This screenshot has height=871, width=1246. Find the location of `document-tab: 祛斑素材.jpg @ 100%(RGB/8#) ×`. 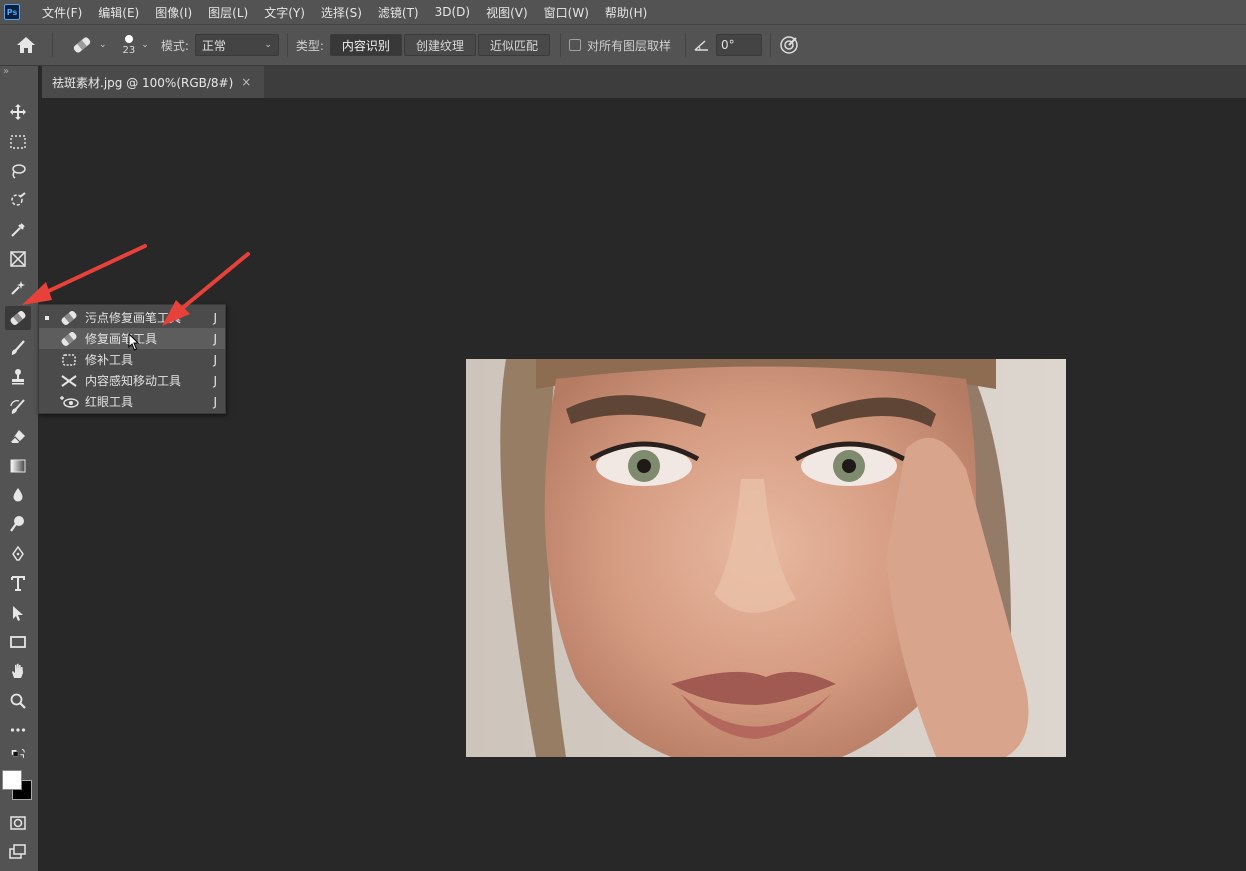

document-tab: 祛斑素材.jpg @ 100%(RGB/8#) × is located at coordinates (153, 82).